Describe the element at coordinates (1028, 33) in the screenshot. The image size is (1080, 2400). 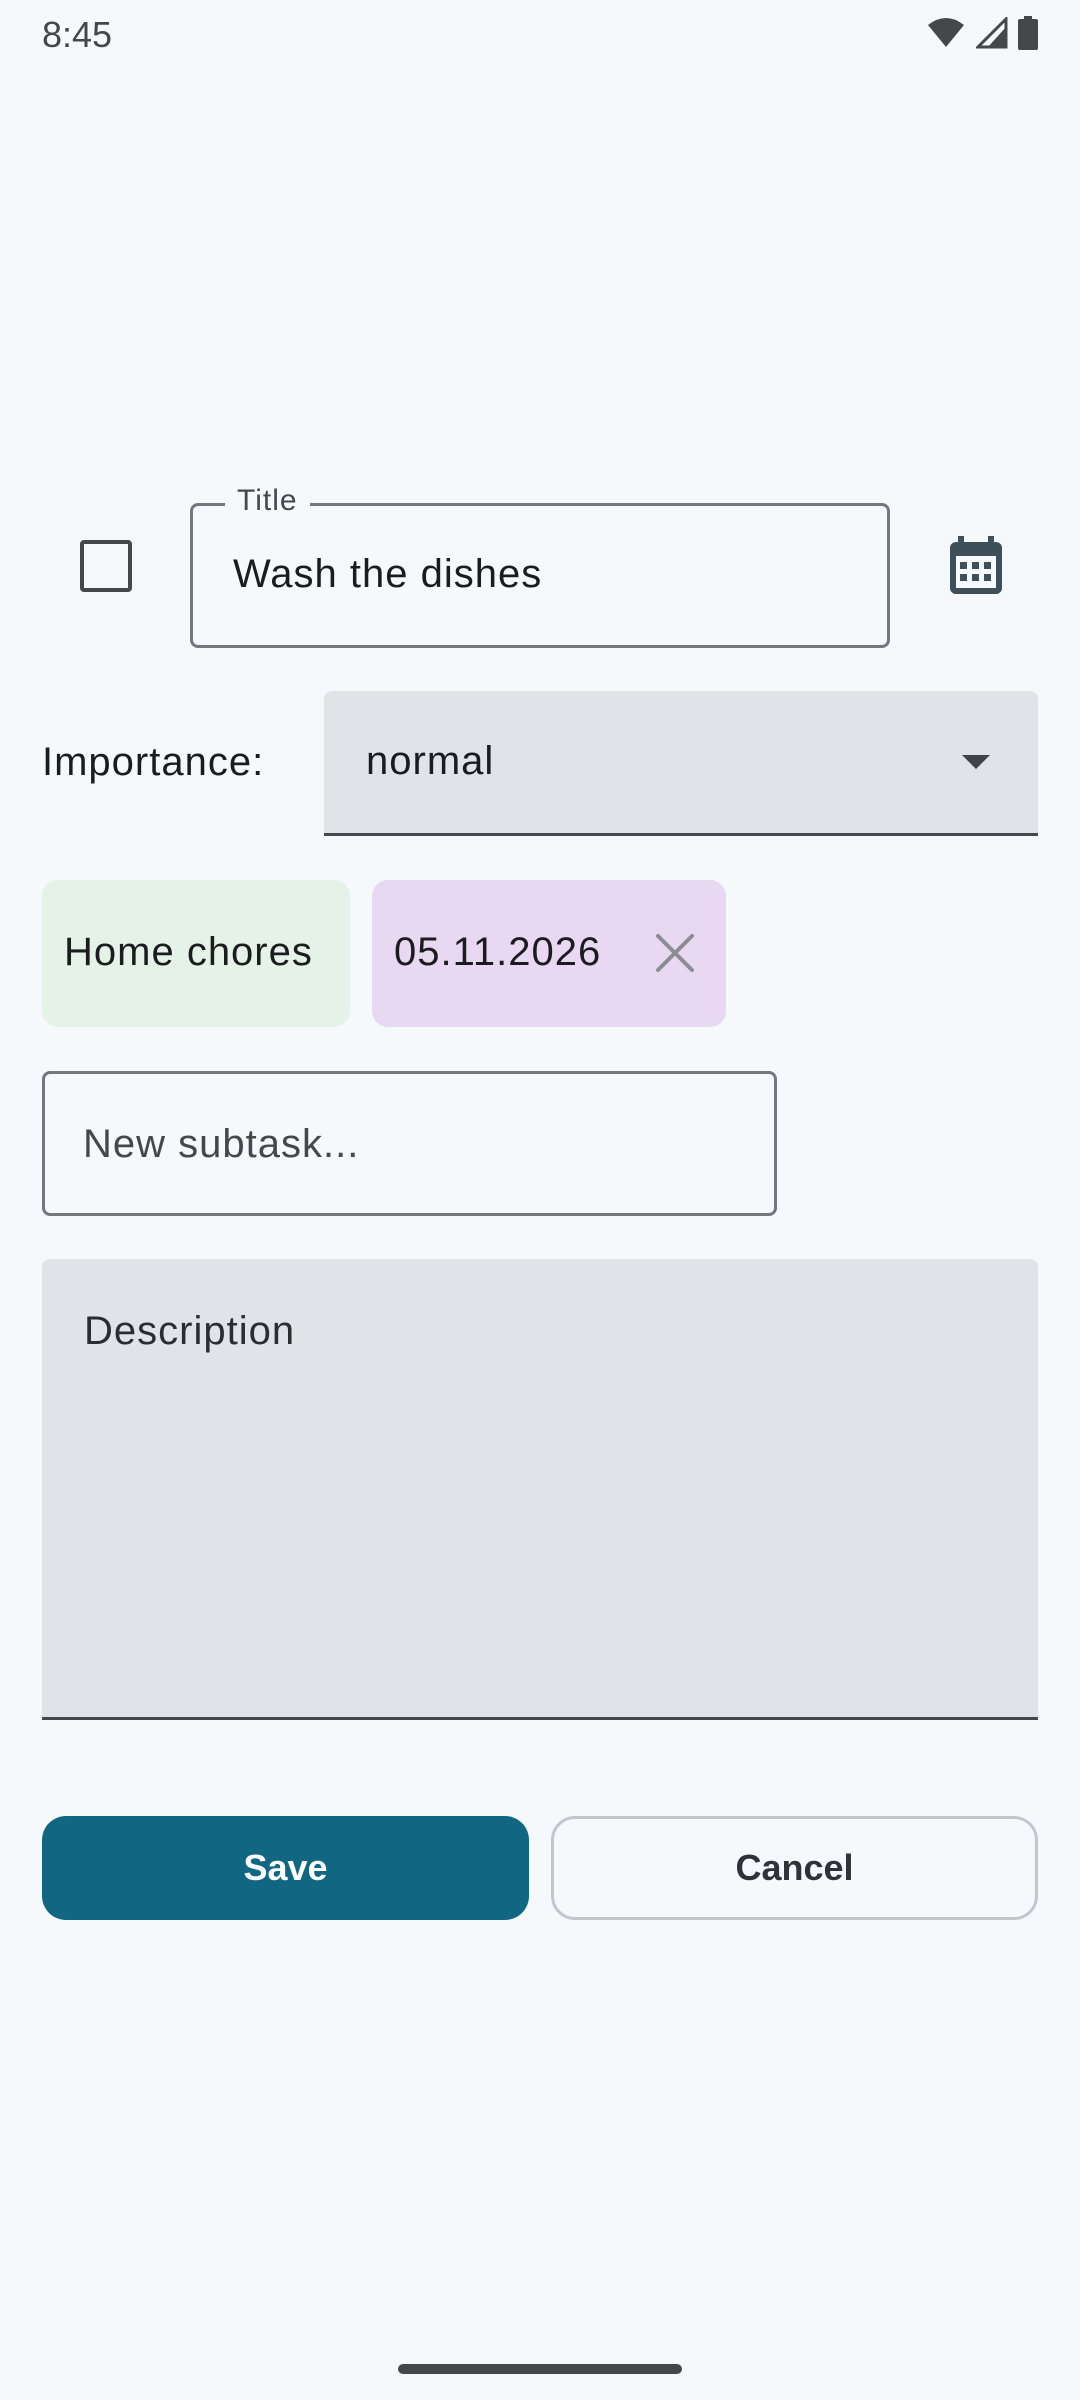
I see `battery-icon` at that location.